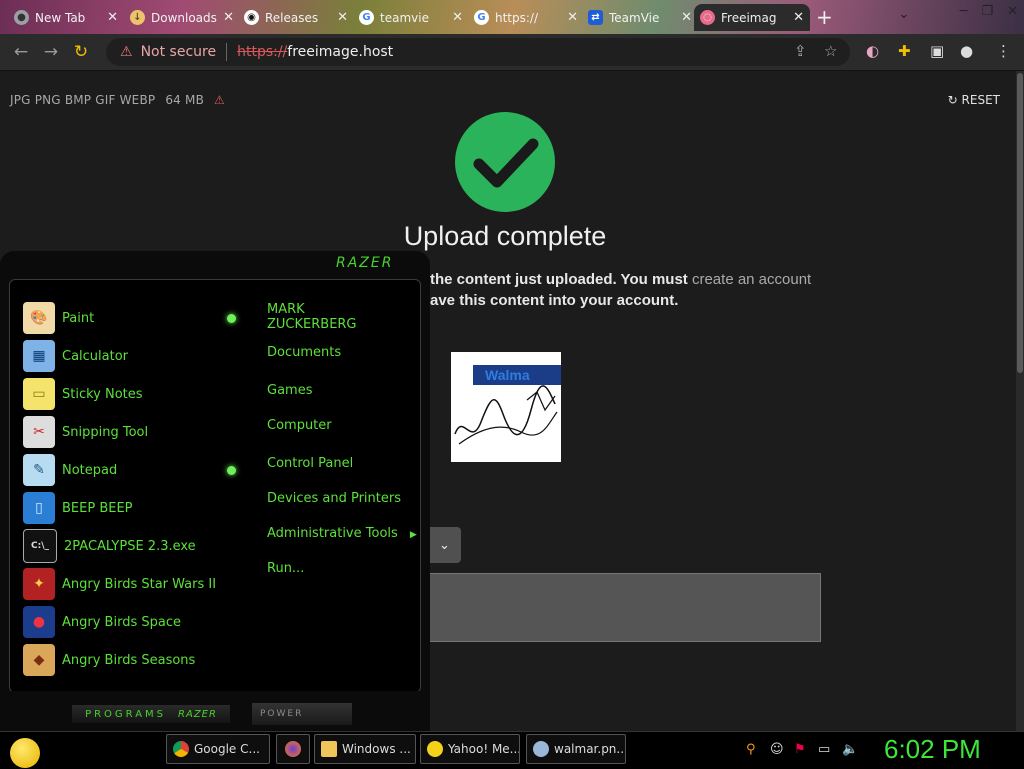 This screenshot has width=1024, height=769. What do you see at coordinates (541, 749) in the screenshot?
I see `image-viewer-icon` at bounding box center [541, 749].